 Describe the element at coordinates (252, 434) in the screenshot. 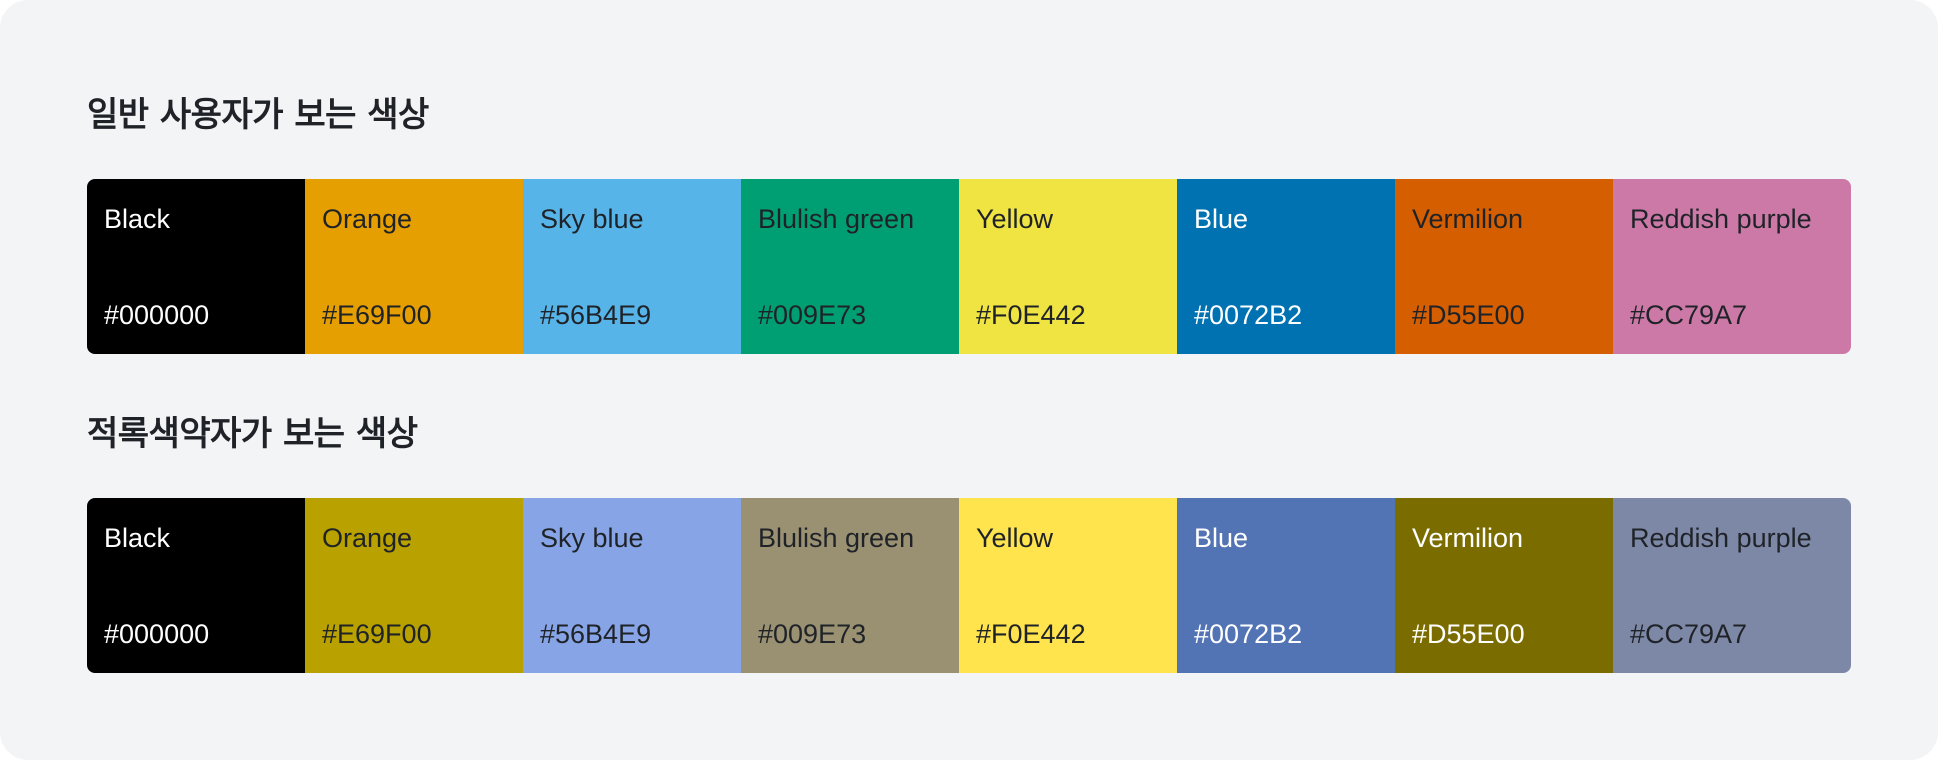

I see `section-title-red-green-cvd: 적록색약자가 보는 색상` at that location.